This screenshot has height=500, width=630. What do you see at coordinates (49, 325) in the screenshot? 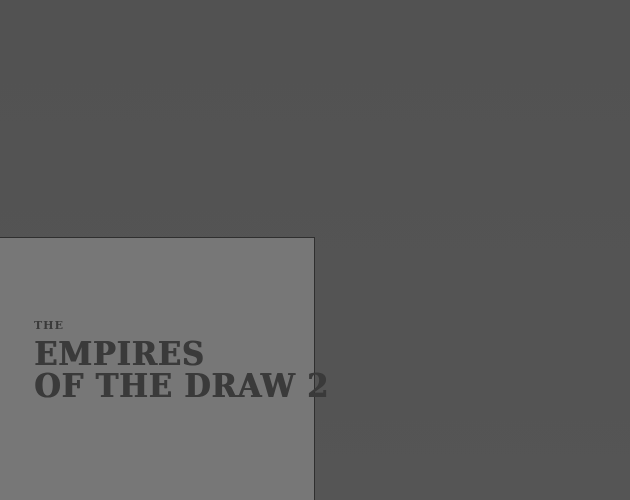
I see `title-article: THE` at bounding box center [49, 325].